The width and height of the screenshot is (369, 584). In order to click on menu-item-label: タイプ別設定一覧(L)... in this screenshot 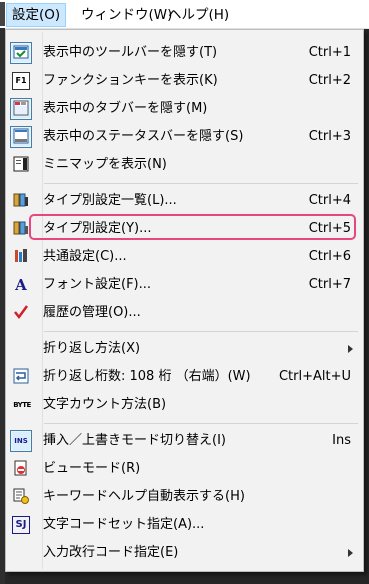, I will do `click(110, 200)`.